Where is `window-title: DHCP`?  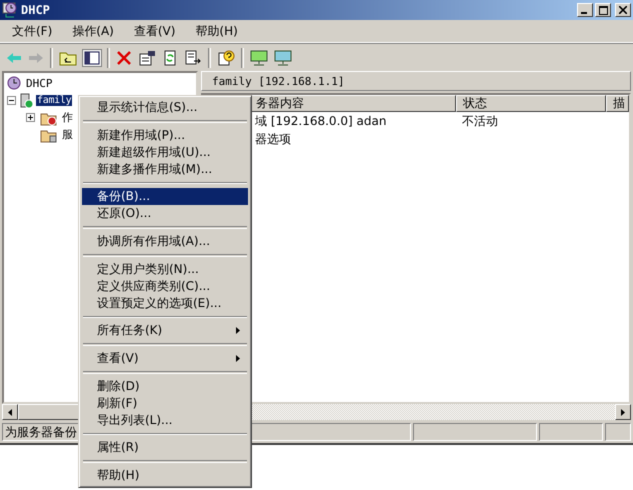 window-title: DHCP is located at coordinates (36, 10).